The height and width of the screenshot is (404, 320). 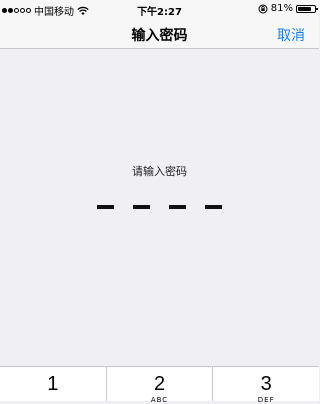 I want to click on key-digit: 2, so click(x=159, y=384).